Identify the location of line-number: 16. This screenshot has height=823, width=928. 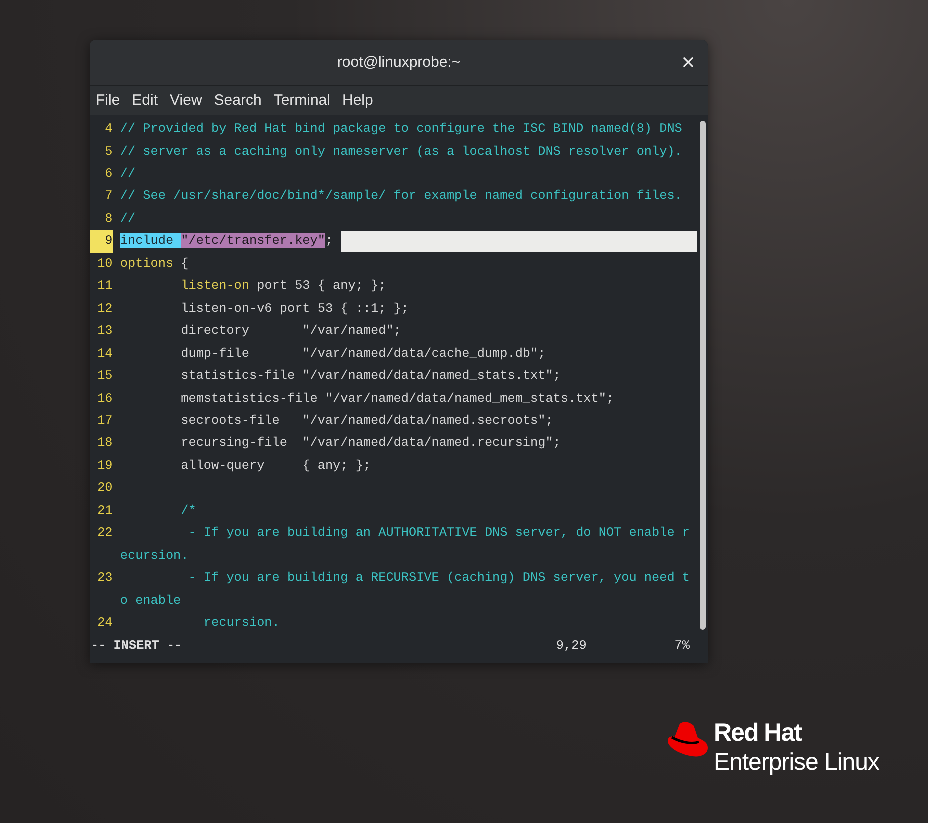
(104, 399).